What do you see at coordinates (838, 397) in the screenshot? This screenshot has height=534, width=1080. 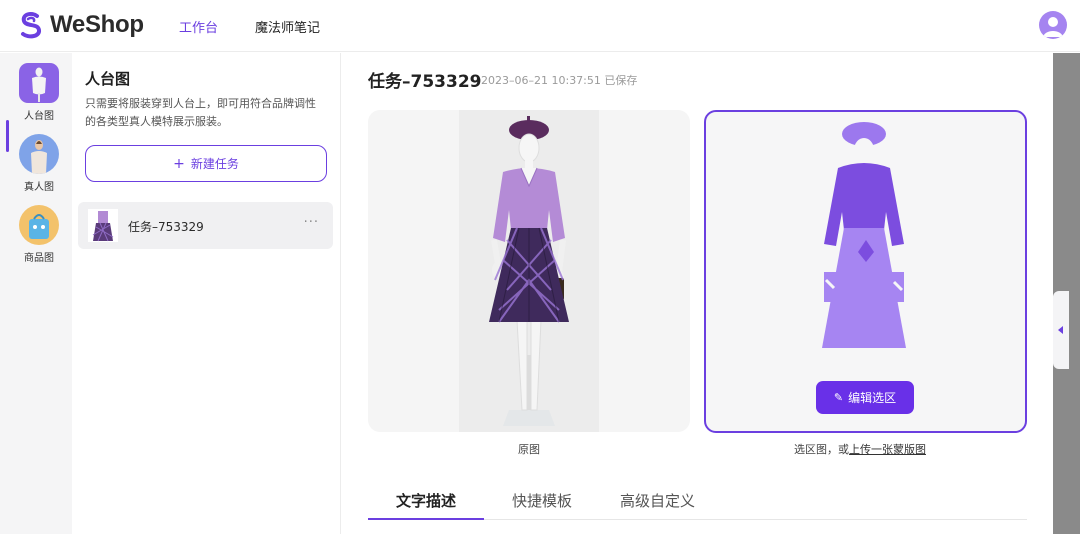 I see `pencil-icon: ✎` at bounding box center [838, 397].